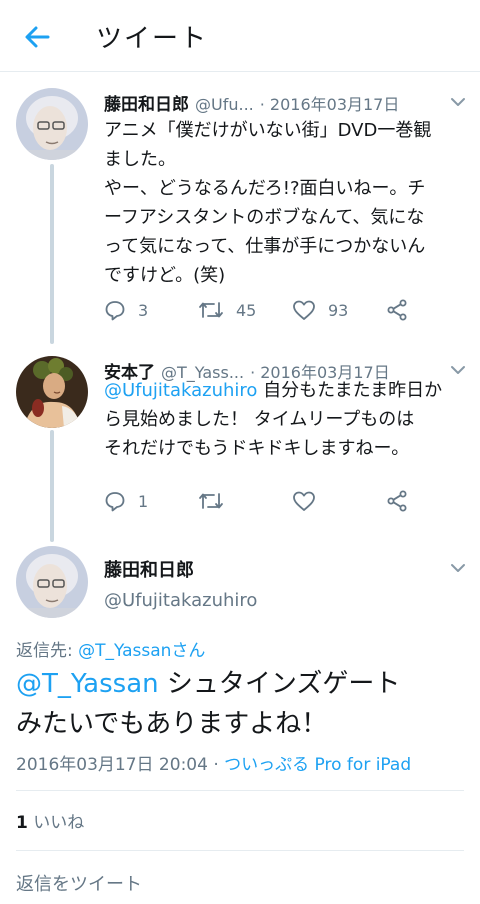 This screenshot has height=904, width=480. I want to click on reply-to-label: 返信先:, so click(47, 651).